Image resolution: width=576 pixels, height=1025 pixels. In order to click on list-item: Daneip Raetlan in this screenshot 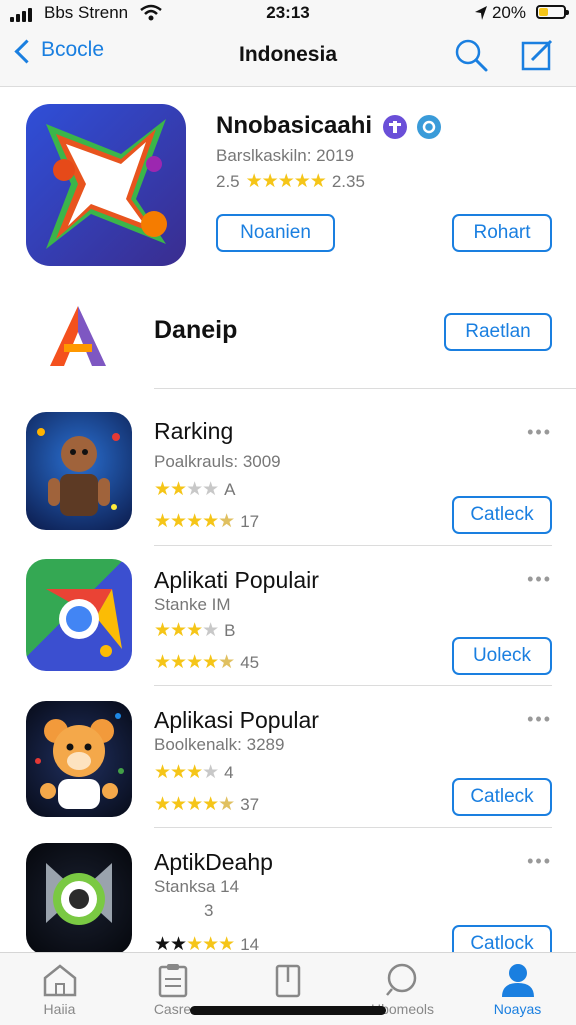, I will do `click(288, 335)`.